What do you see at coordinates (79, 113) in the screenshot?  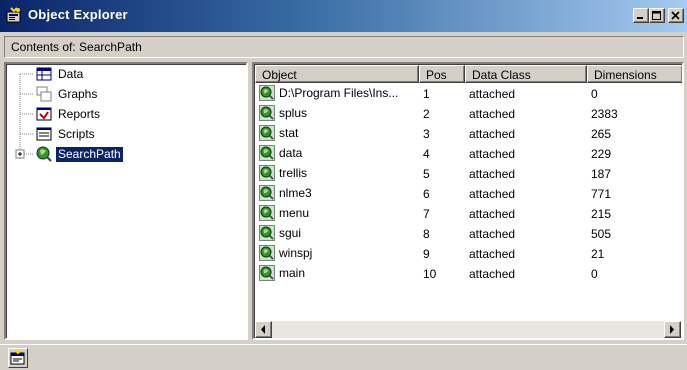 I see `tree-item-label: Reports` at bounding box center [79, 113].